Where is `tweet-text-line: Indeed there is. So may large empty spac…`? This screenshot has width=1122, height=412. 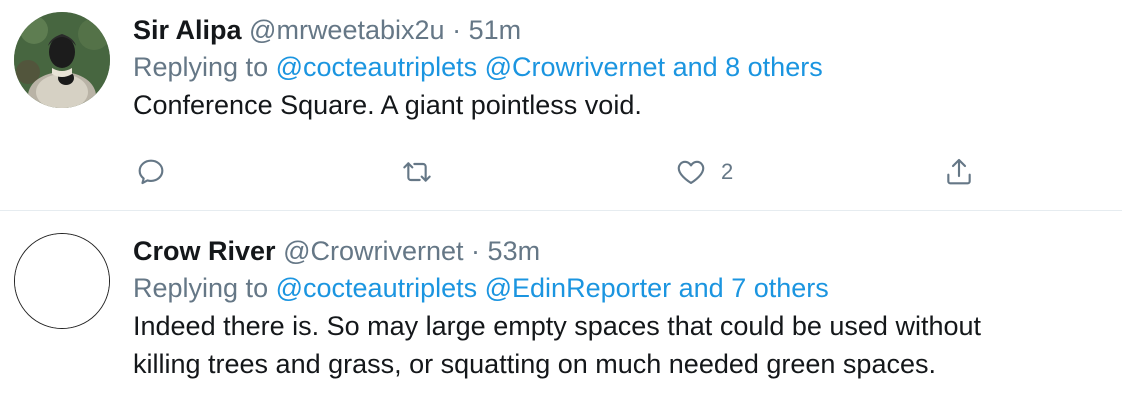 tweet-text-line: Indeed there is. So may large empty spac… is located at coordinates (557, 326).